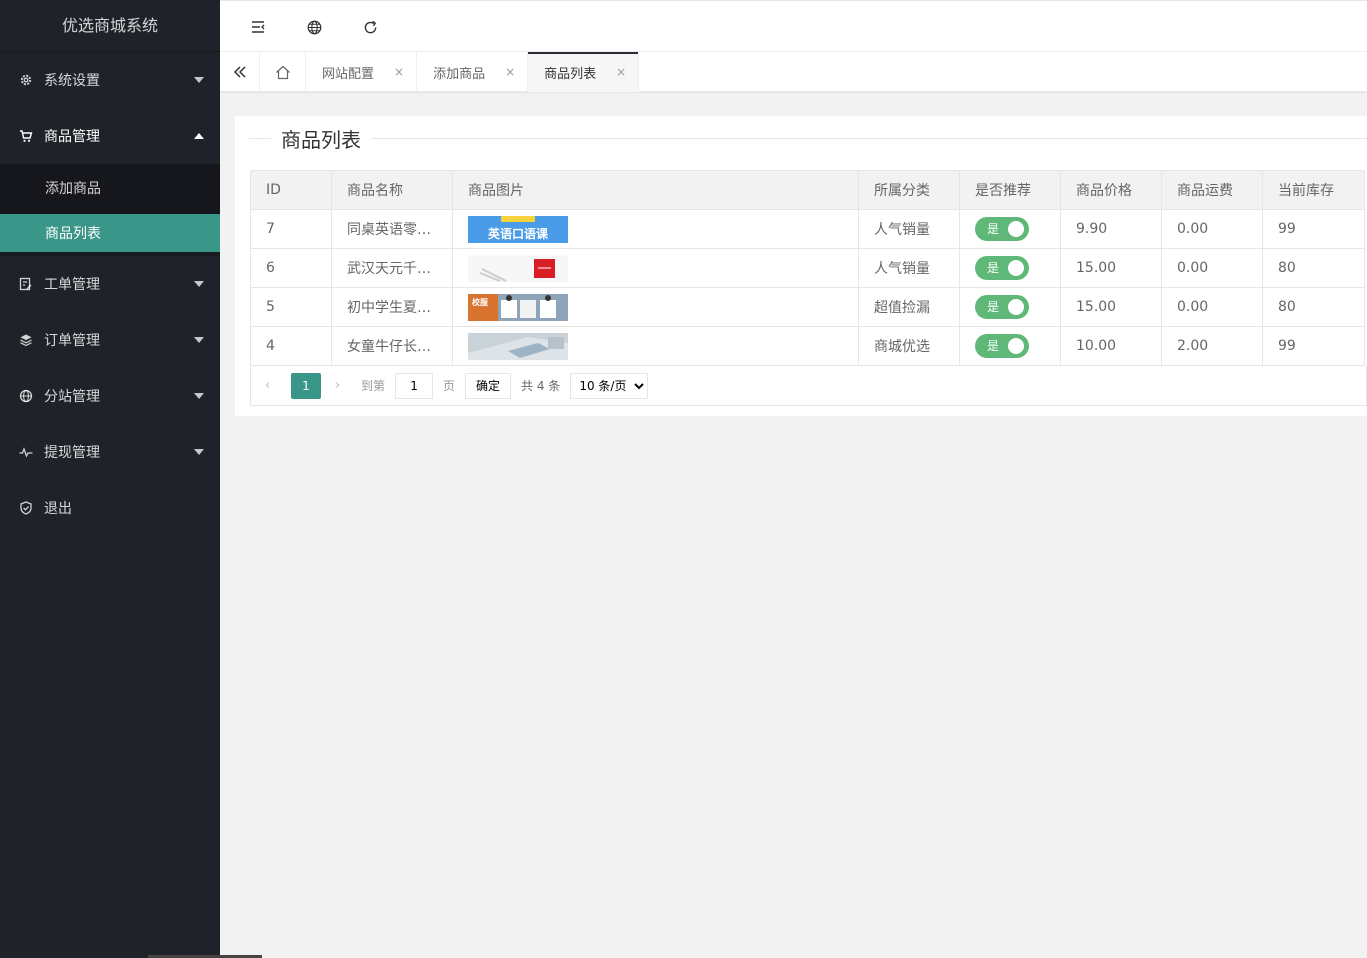 Image resolution: width=1367 pixels, height=958 pixels. I want to click on table-row: 6 武汉天元千… 人气销量 是 15.00 0.00 80, so click(807, 268).